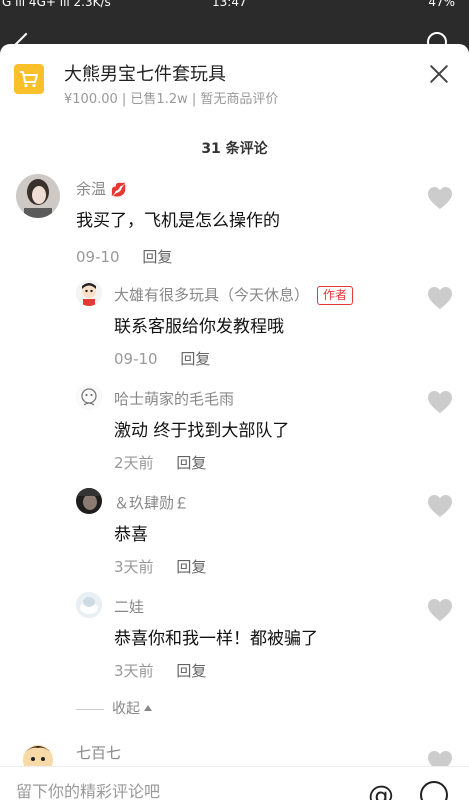 The height and width of the screenshot is (800, 469). What do you see at coordinates (234, 149) in the screenshot?
I see `comment-count: 31 条评论` at bounding box center [234, 149].